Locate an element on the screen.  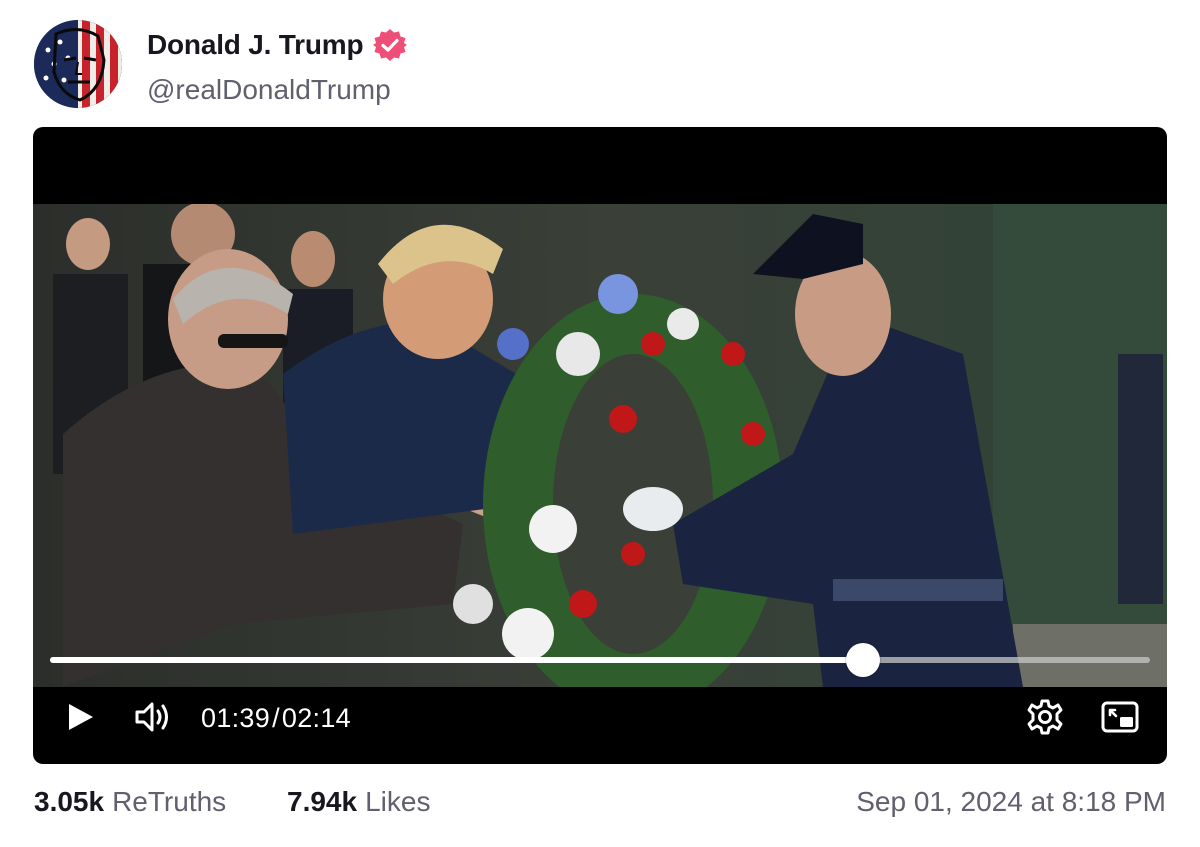
video-progress-fill is located at coordinates (456, 660).